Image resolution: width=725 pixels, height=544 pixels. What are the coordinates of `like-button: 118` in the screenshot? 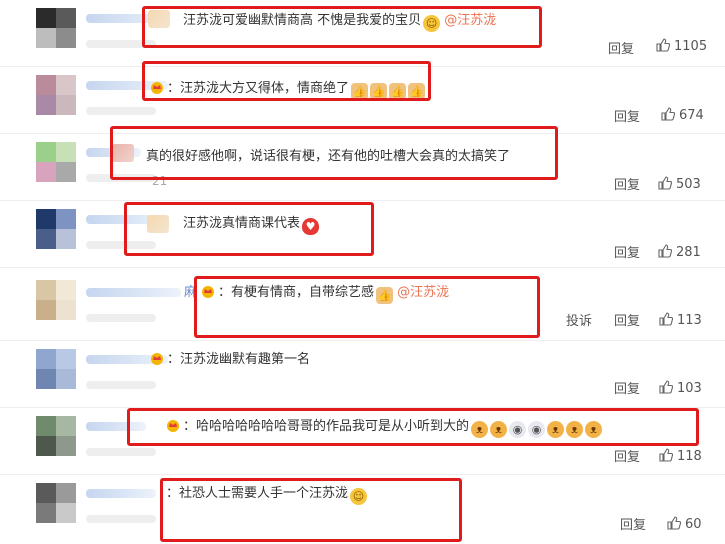 It's located at (680, 456).